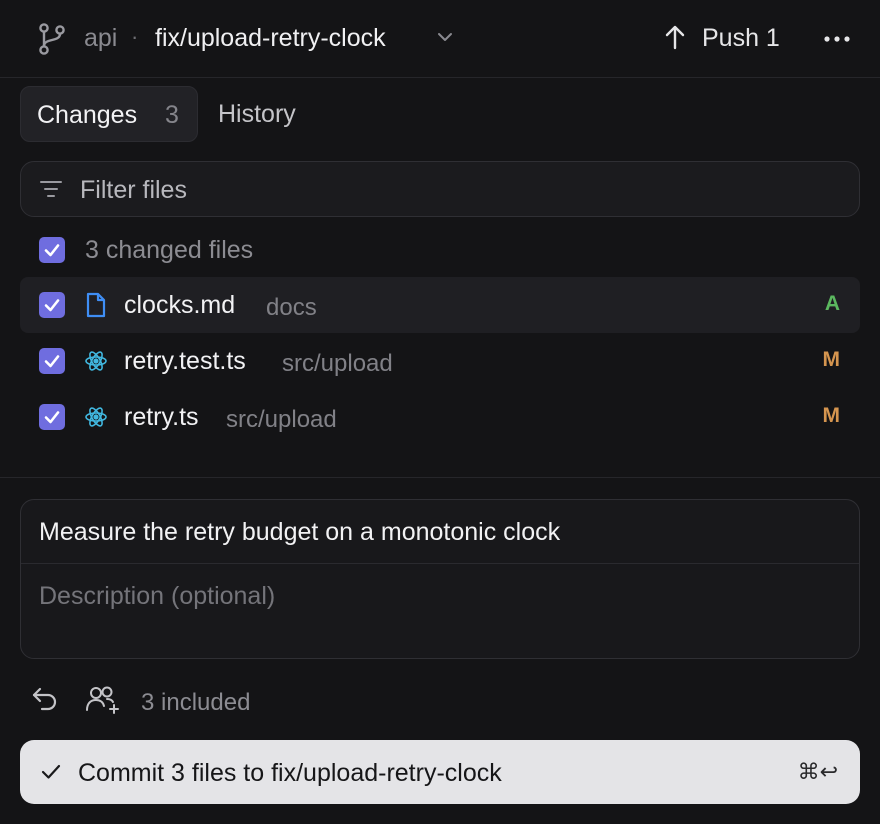 This screenshot has height=824, width=880. I want to click on file-name: clocks.md, so click(180, 305).